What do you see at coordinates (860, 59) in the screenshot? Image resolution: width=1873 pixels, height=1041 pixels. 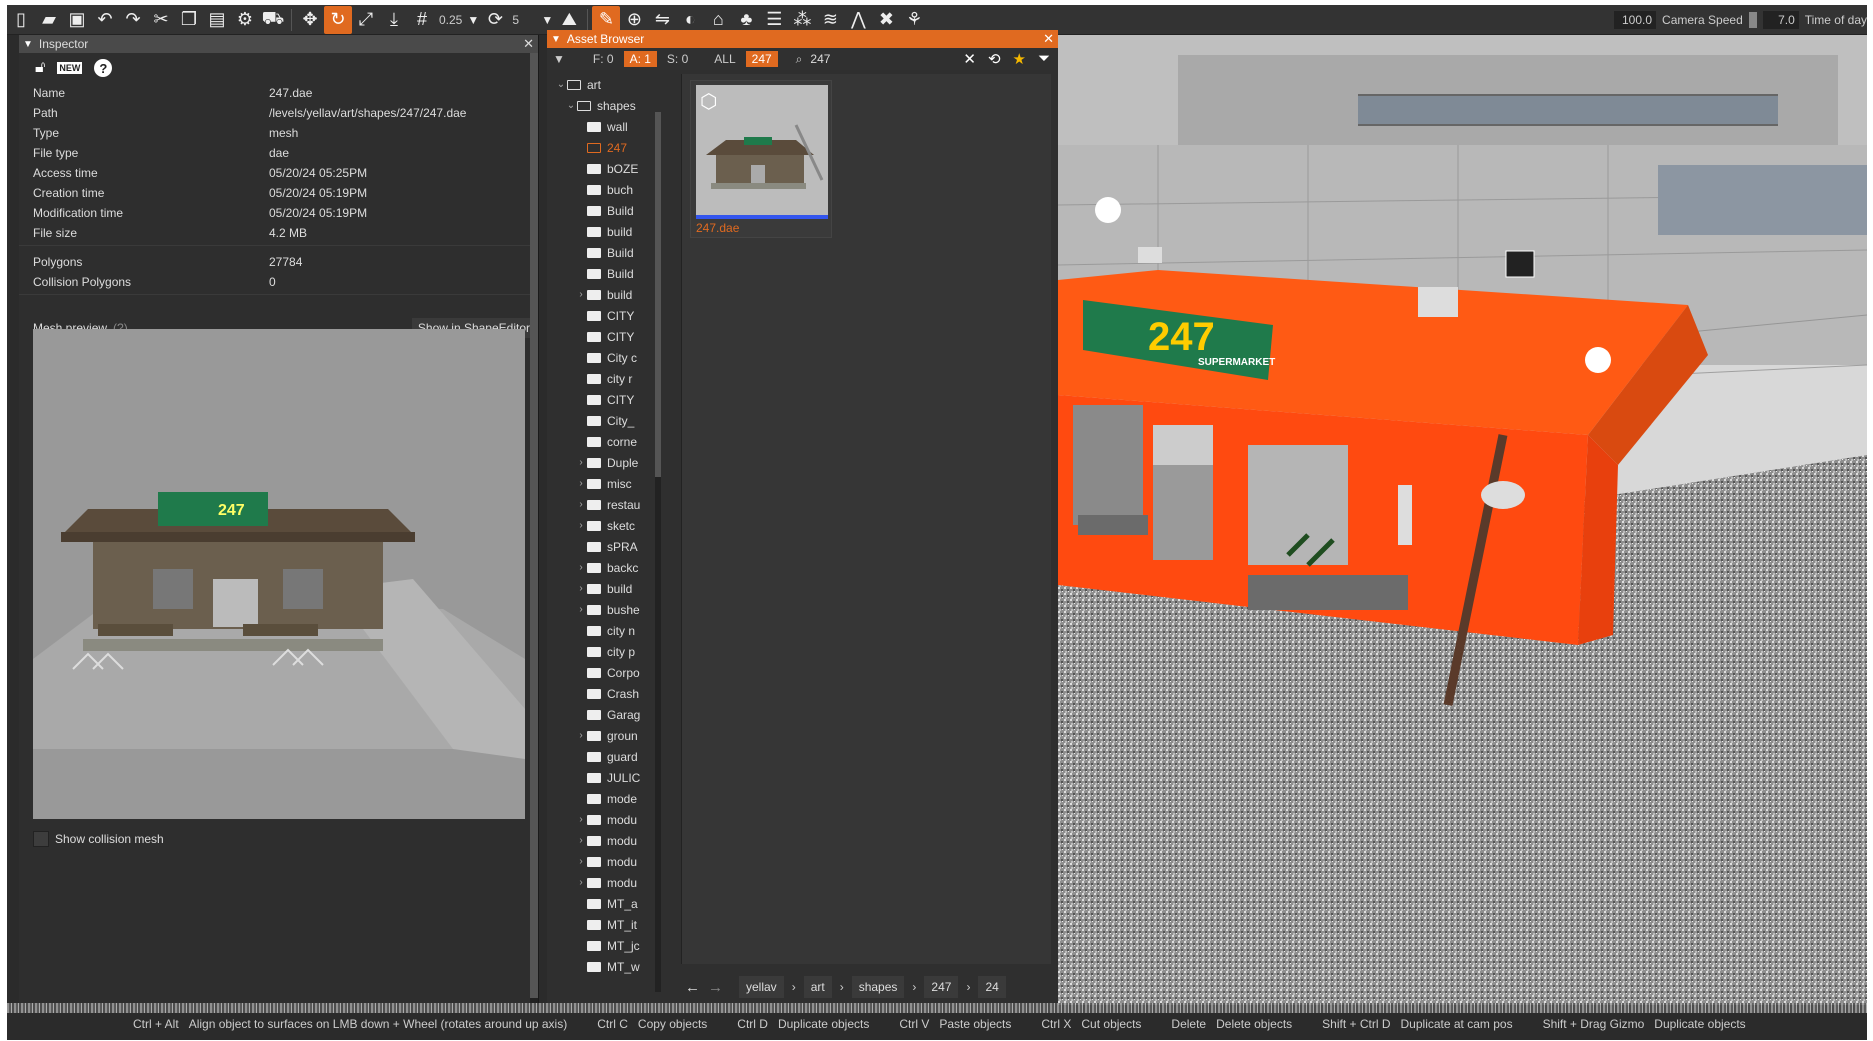 I see `search-input: 247` at bounding box center [860, 59].